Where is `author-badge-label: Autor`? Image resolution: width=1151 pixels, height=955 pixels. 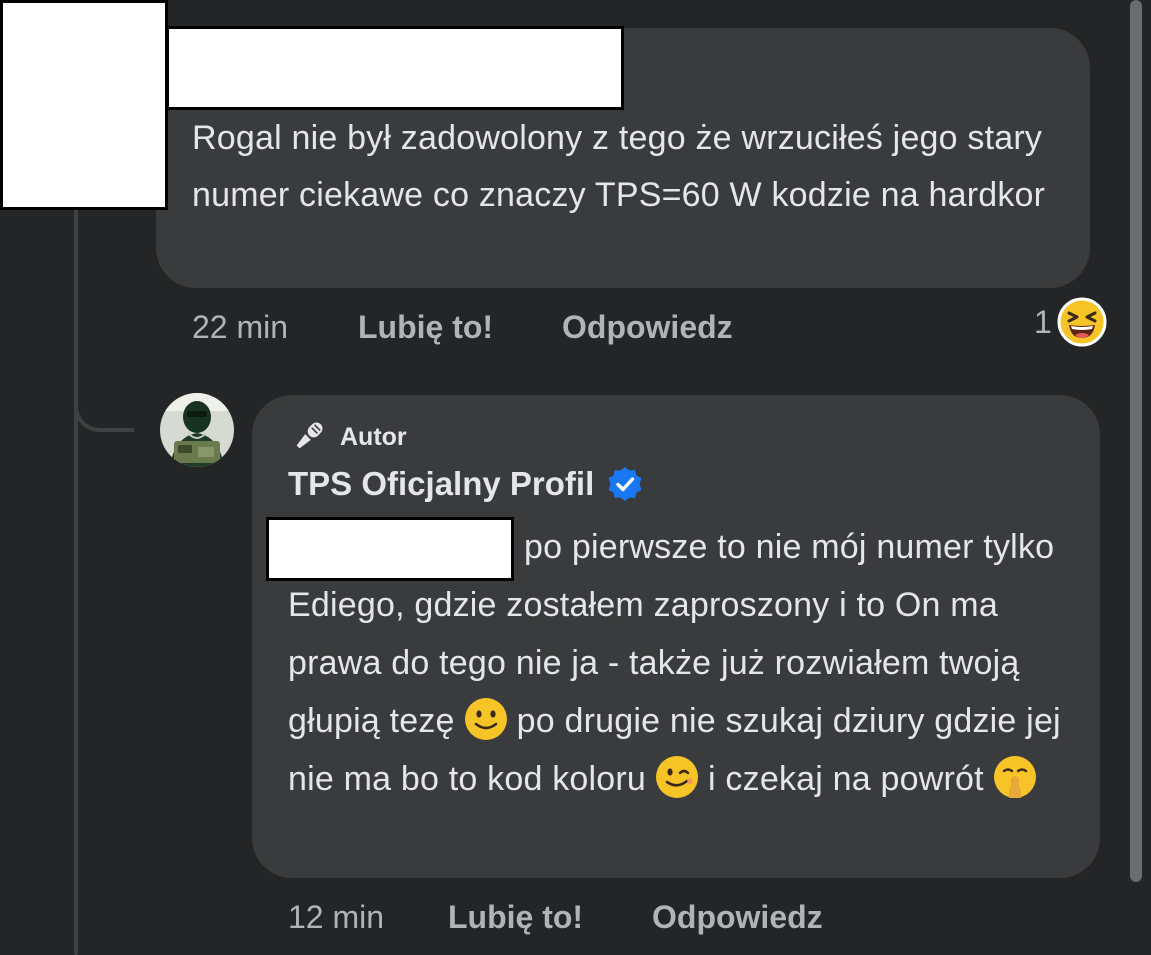 author-badge-label: Autor is located at coordinates (373, 436).